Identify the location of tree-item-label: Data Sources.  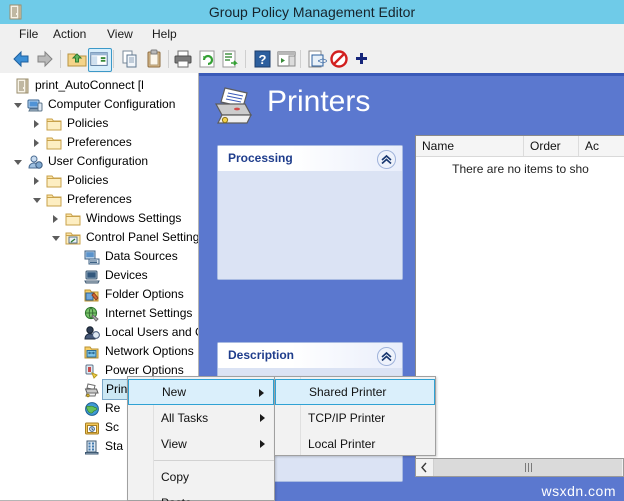
(141, 256).